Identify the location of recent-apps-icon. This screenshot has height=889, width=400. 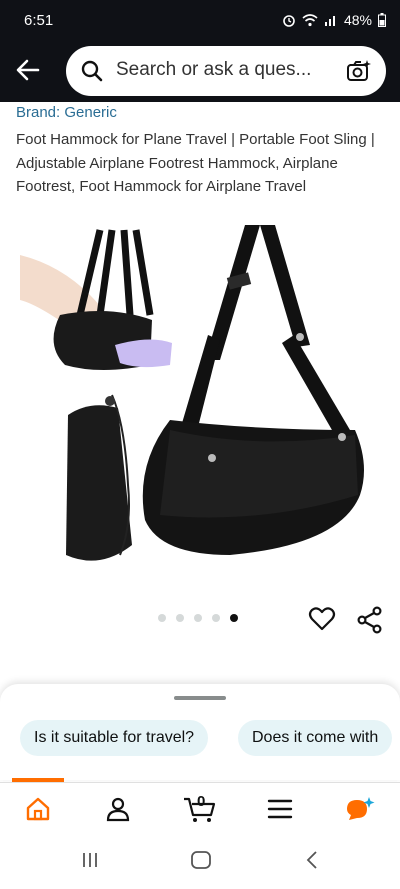
(90, 860).